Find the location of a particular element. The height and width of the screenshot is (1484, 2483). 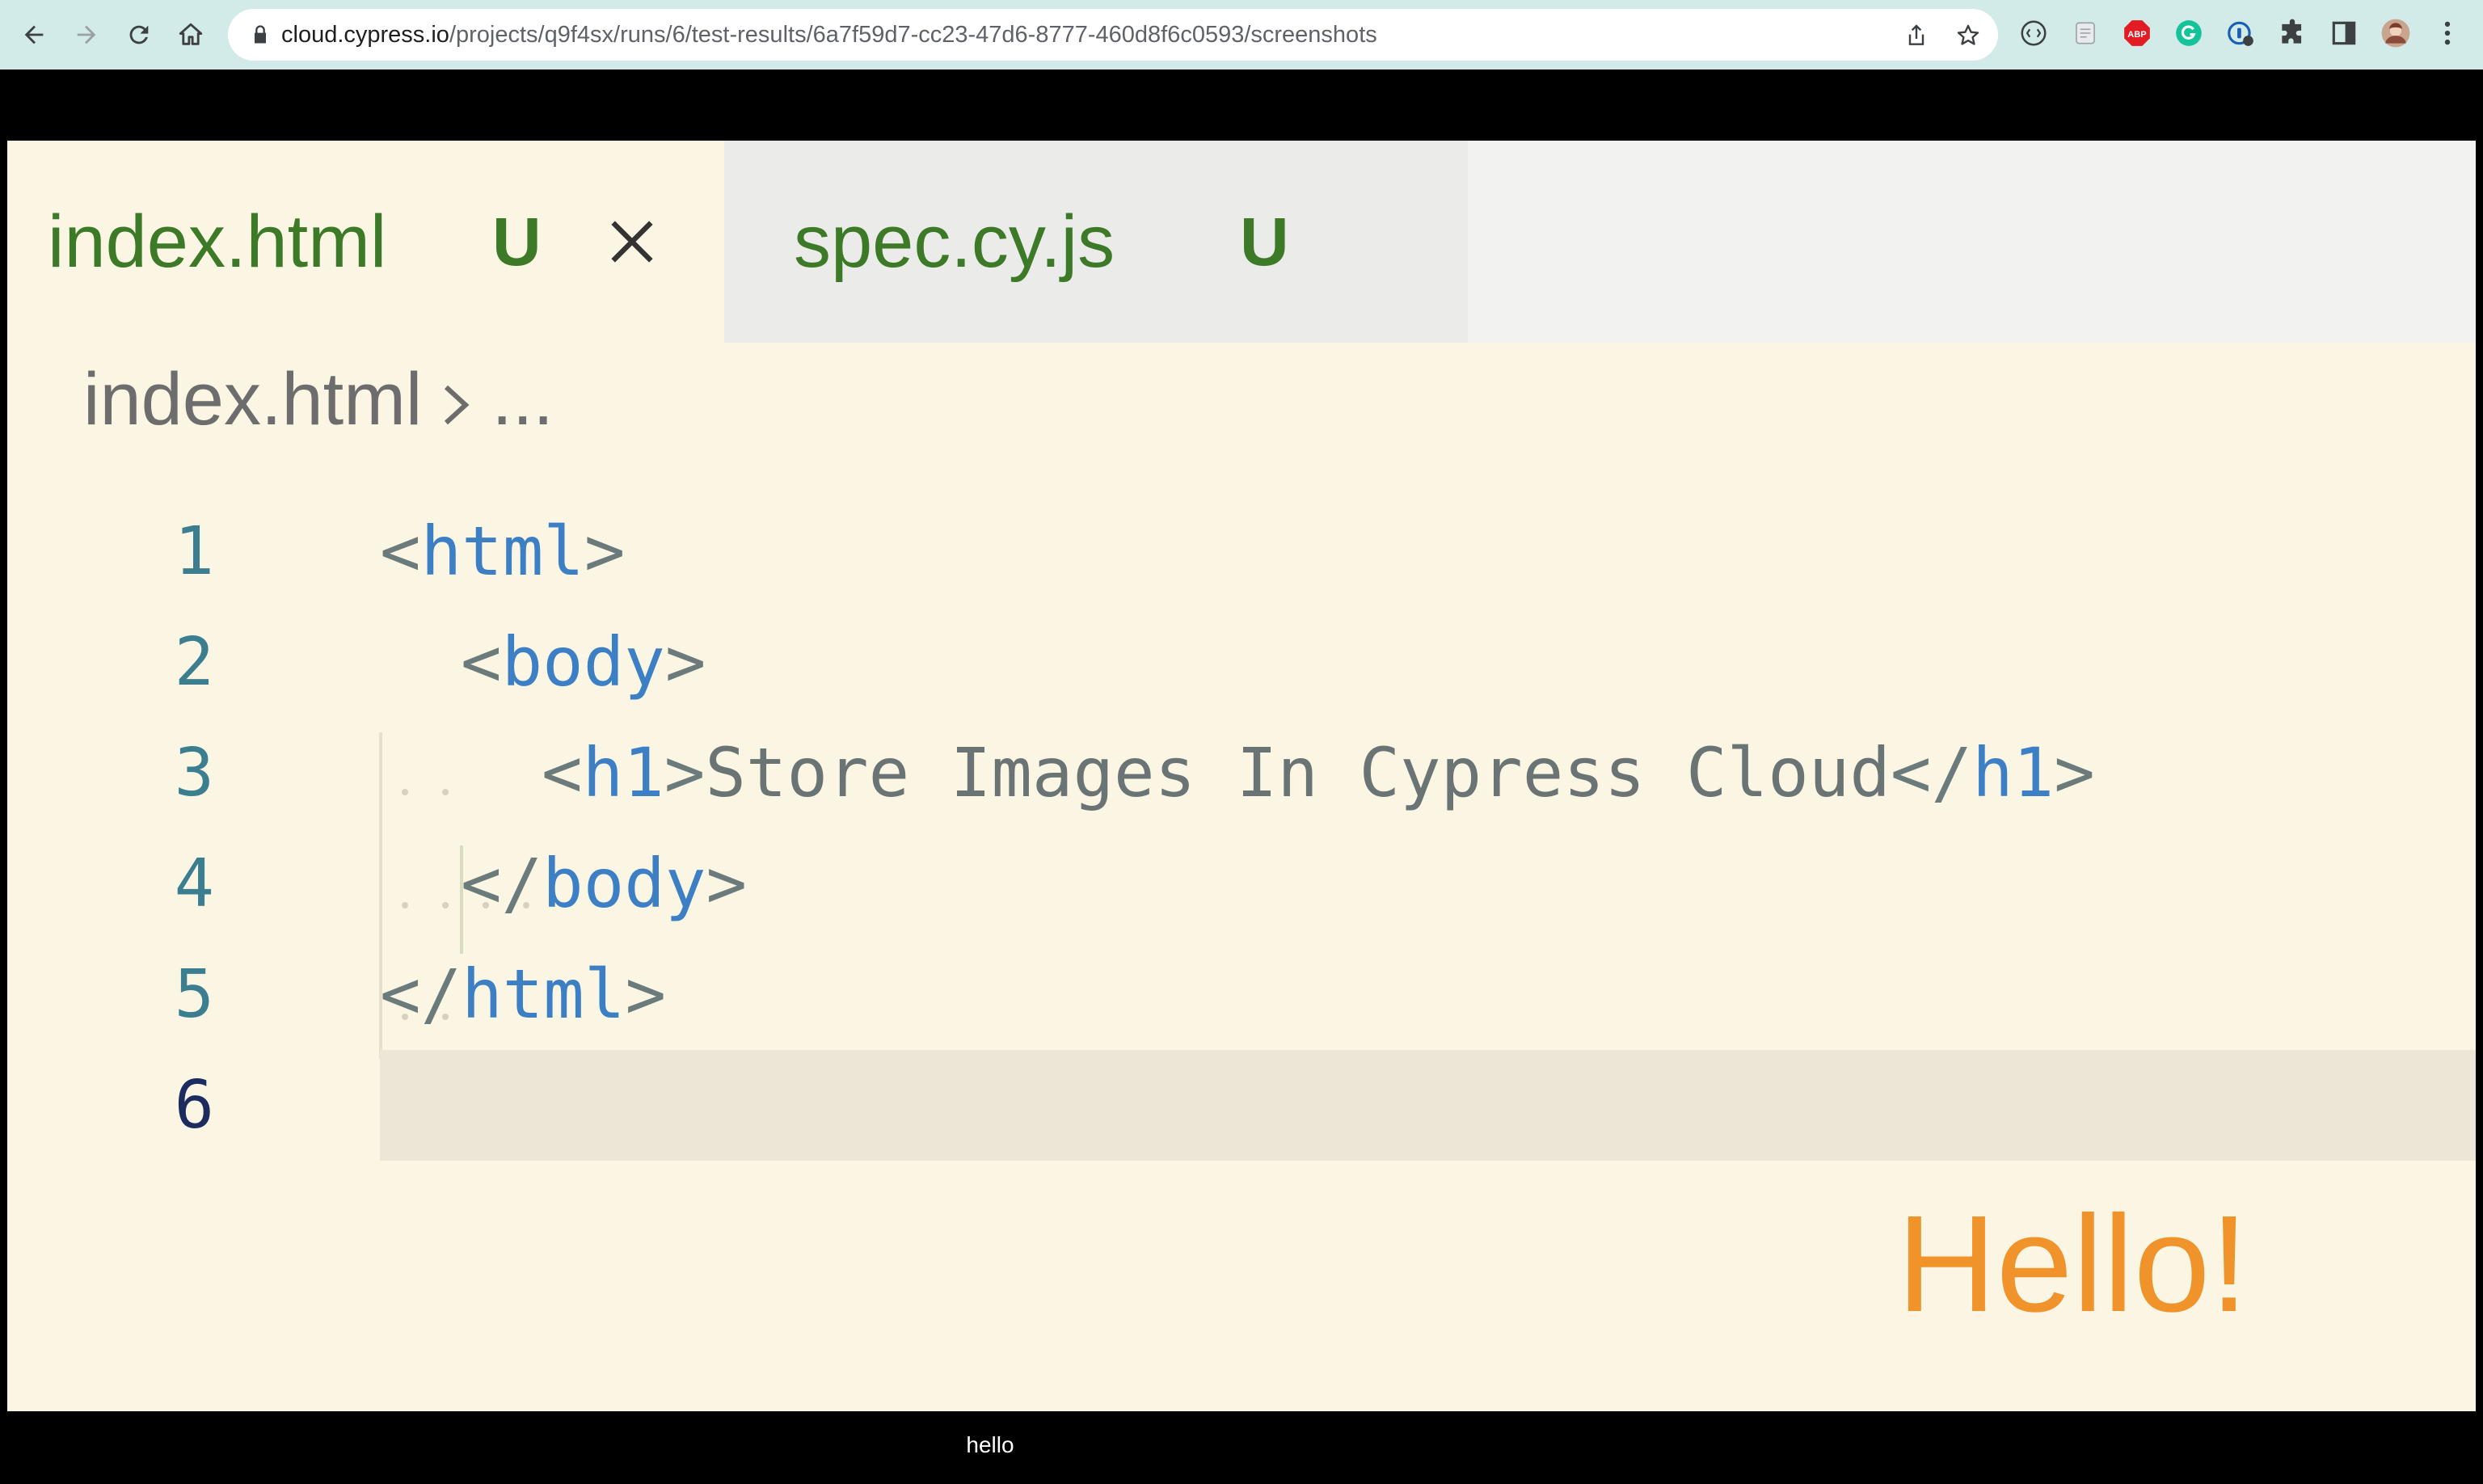

share-icon is located at coordinates (1916, 34).